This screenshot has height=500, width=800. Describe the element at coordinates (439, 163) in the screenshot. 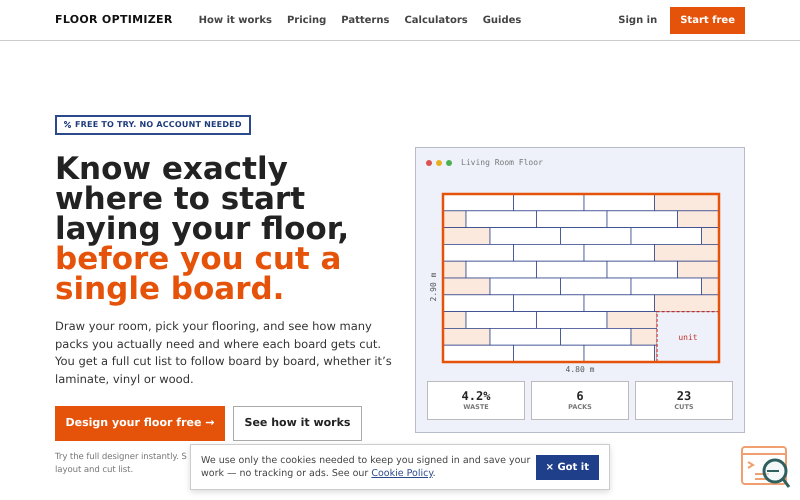

I see `window-controls-icon` at that location.